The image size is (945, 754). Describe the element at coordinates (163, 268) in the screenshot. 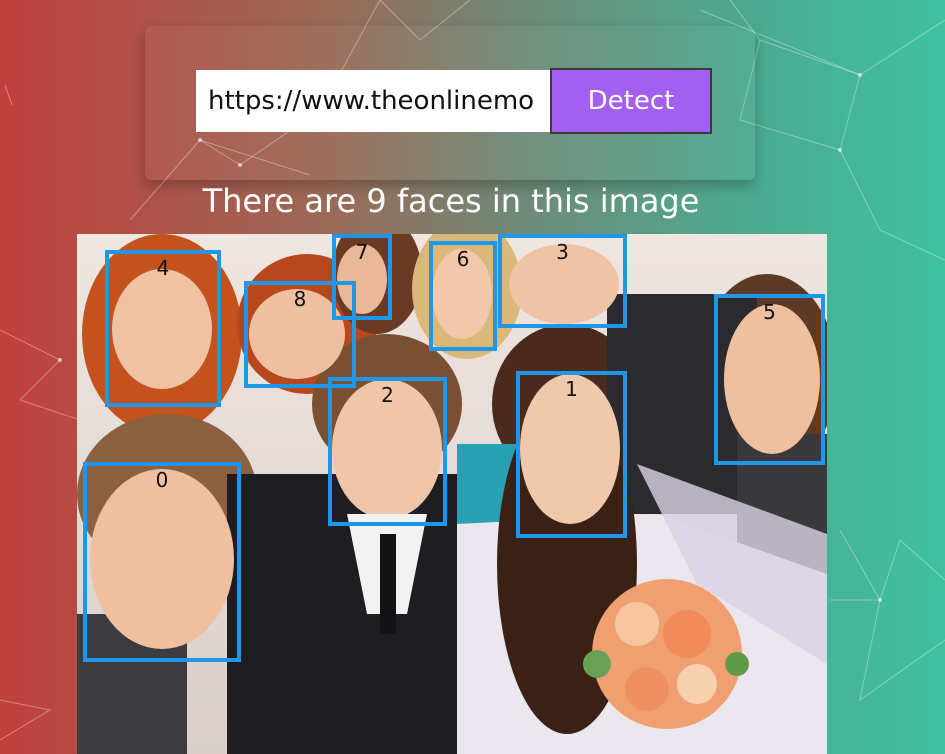

I see `face-box-label: 4` at that location.